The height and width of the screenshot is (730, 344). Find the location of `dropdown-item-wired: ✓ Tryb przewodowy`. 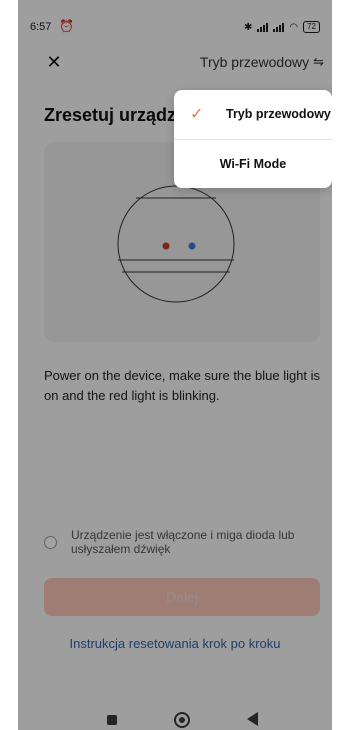

dropdown-item-wired: ✓ Tryb przewodowy is located at coordinates (253, 114).